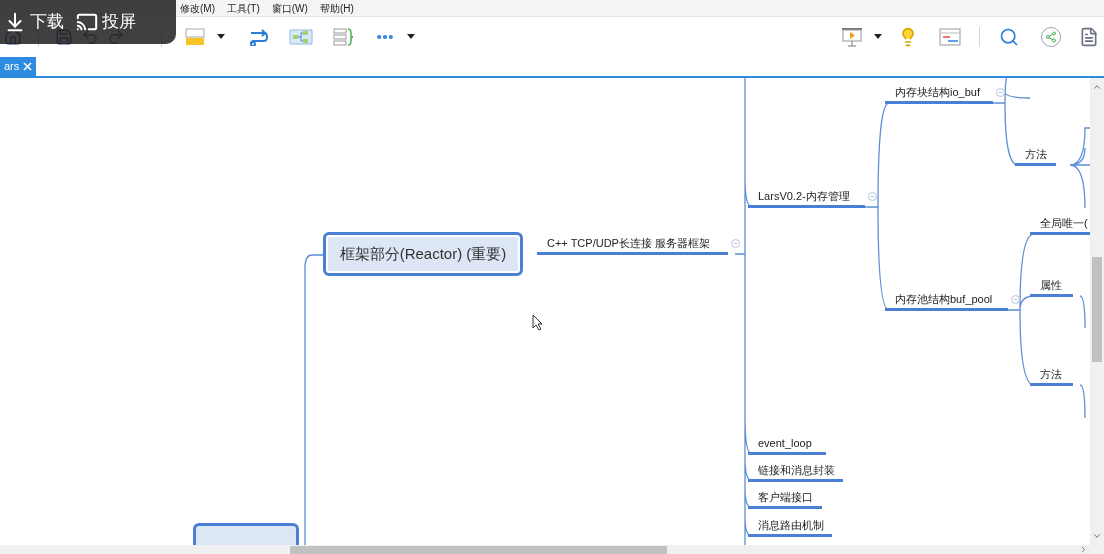 The image size is (1104, 554). Describe the element at coordinates (197, 8) in the screenshot. I see `menu-item: 修改(M)` at that location.